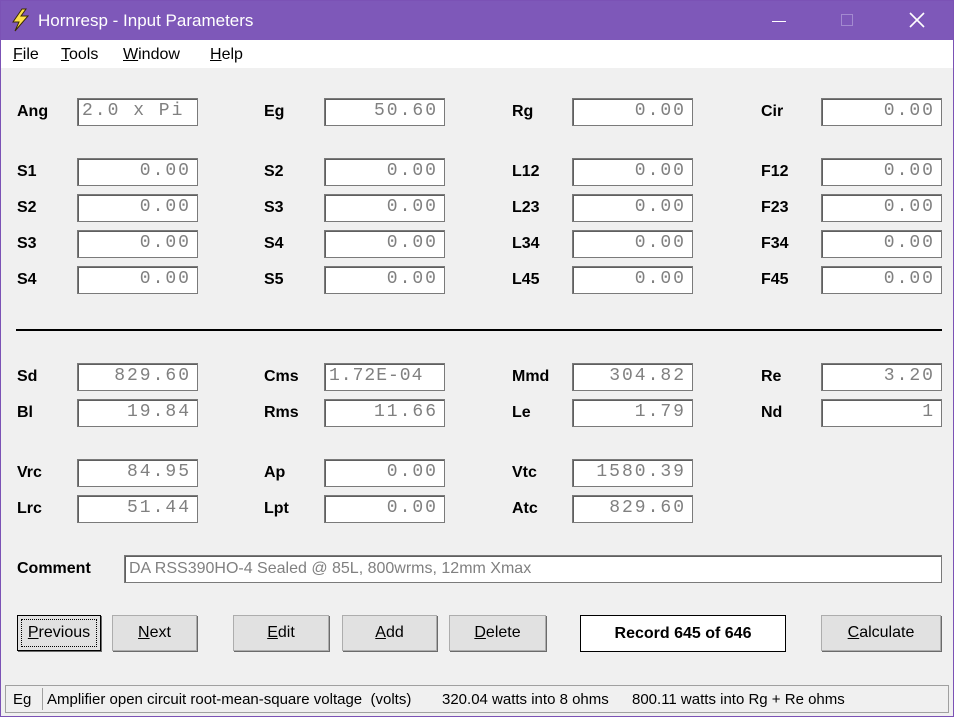 The width and height of the screenshot is (954, 717). I want to click on section-divider, so click(479, 330).